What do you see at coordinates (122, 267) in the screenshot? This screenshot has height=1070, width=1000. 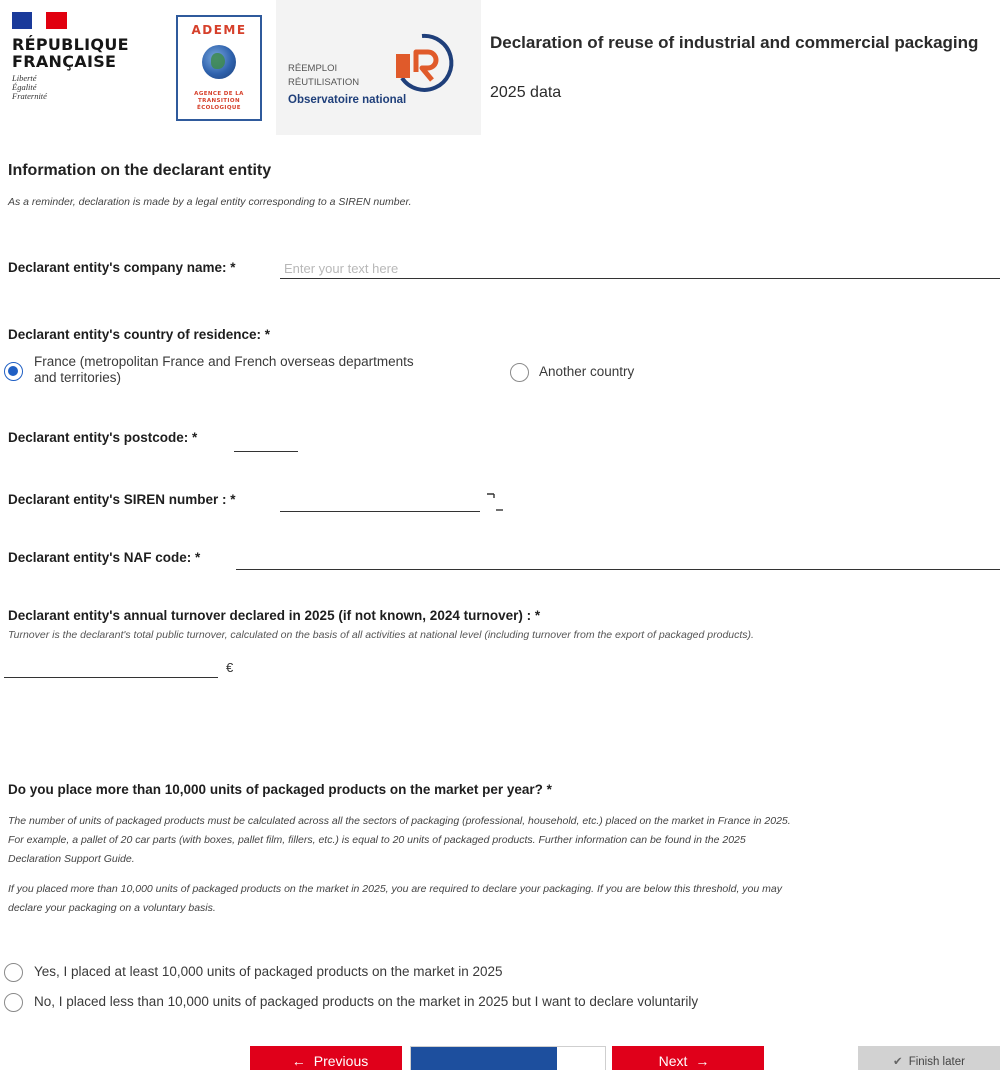 I see `company-name-label: Declarant entity's company name: *` at bounding box center [122, 267].